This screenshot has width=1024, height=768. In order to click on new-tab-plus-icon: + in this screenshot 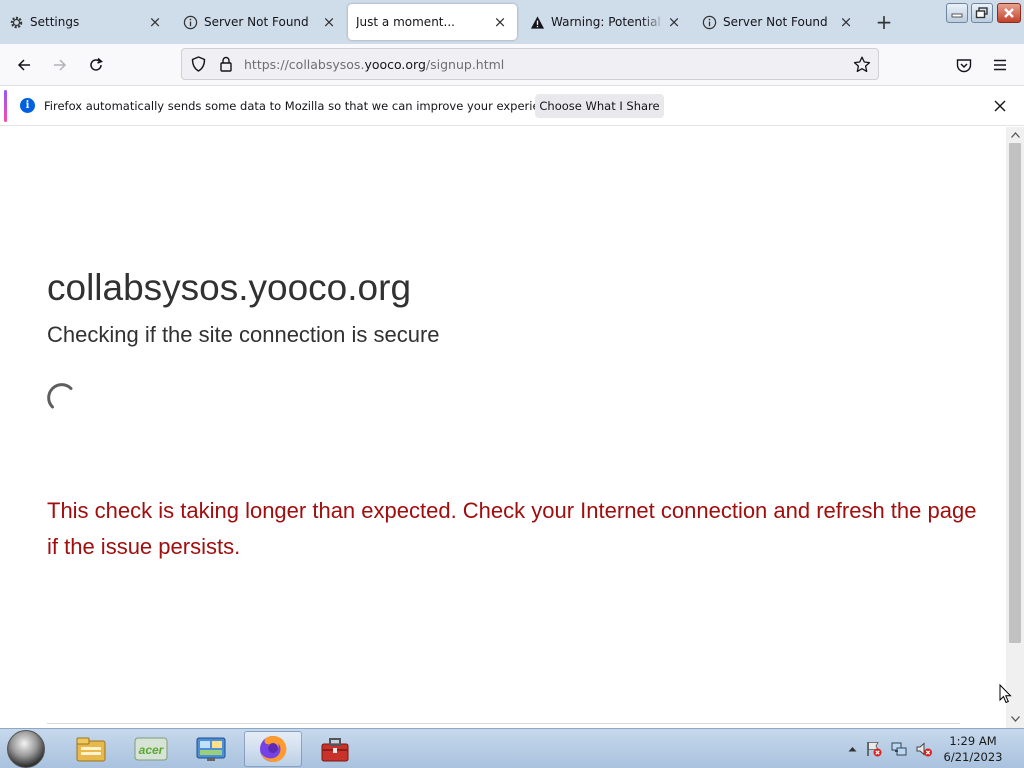, I will do `click(884, 22)`.